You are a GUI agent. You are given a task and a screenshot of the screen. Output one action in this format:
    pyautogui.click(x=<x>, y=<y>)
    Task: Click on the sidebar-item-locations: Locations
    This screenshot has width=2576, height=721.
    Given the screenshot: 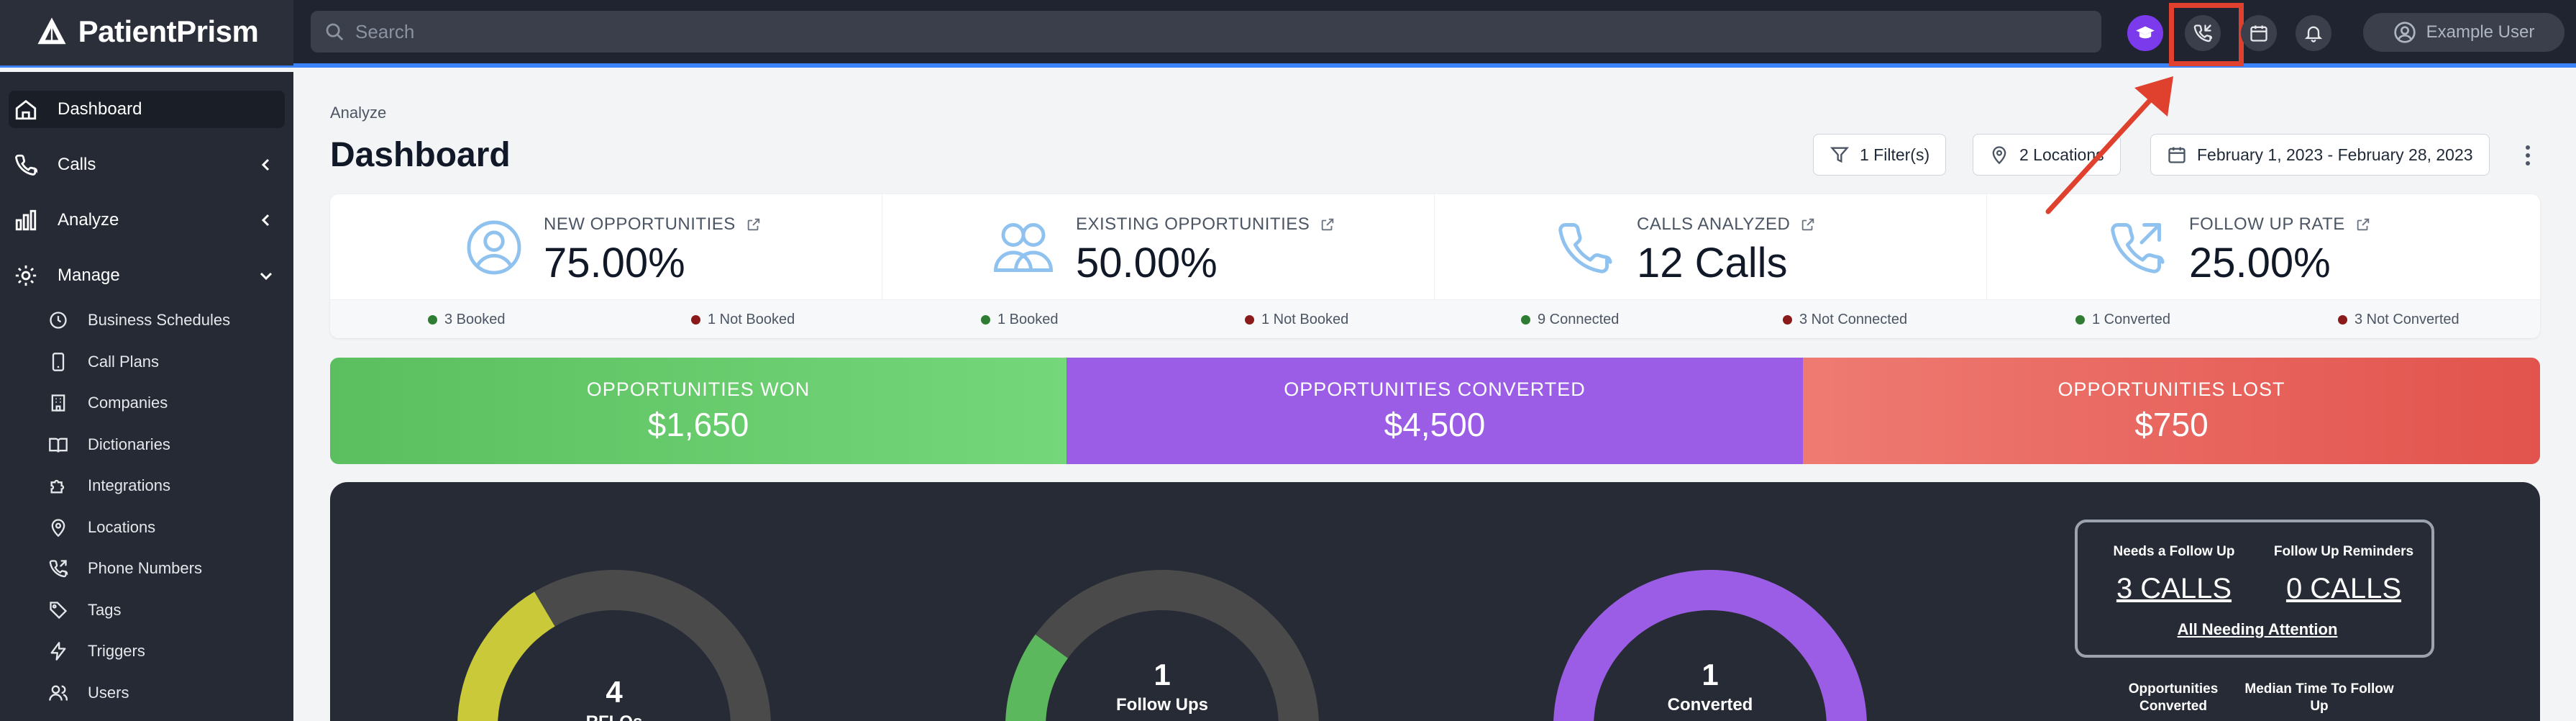 What is the action you would take?
    pyautogui.click(x=166, y=527)
    